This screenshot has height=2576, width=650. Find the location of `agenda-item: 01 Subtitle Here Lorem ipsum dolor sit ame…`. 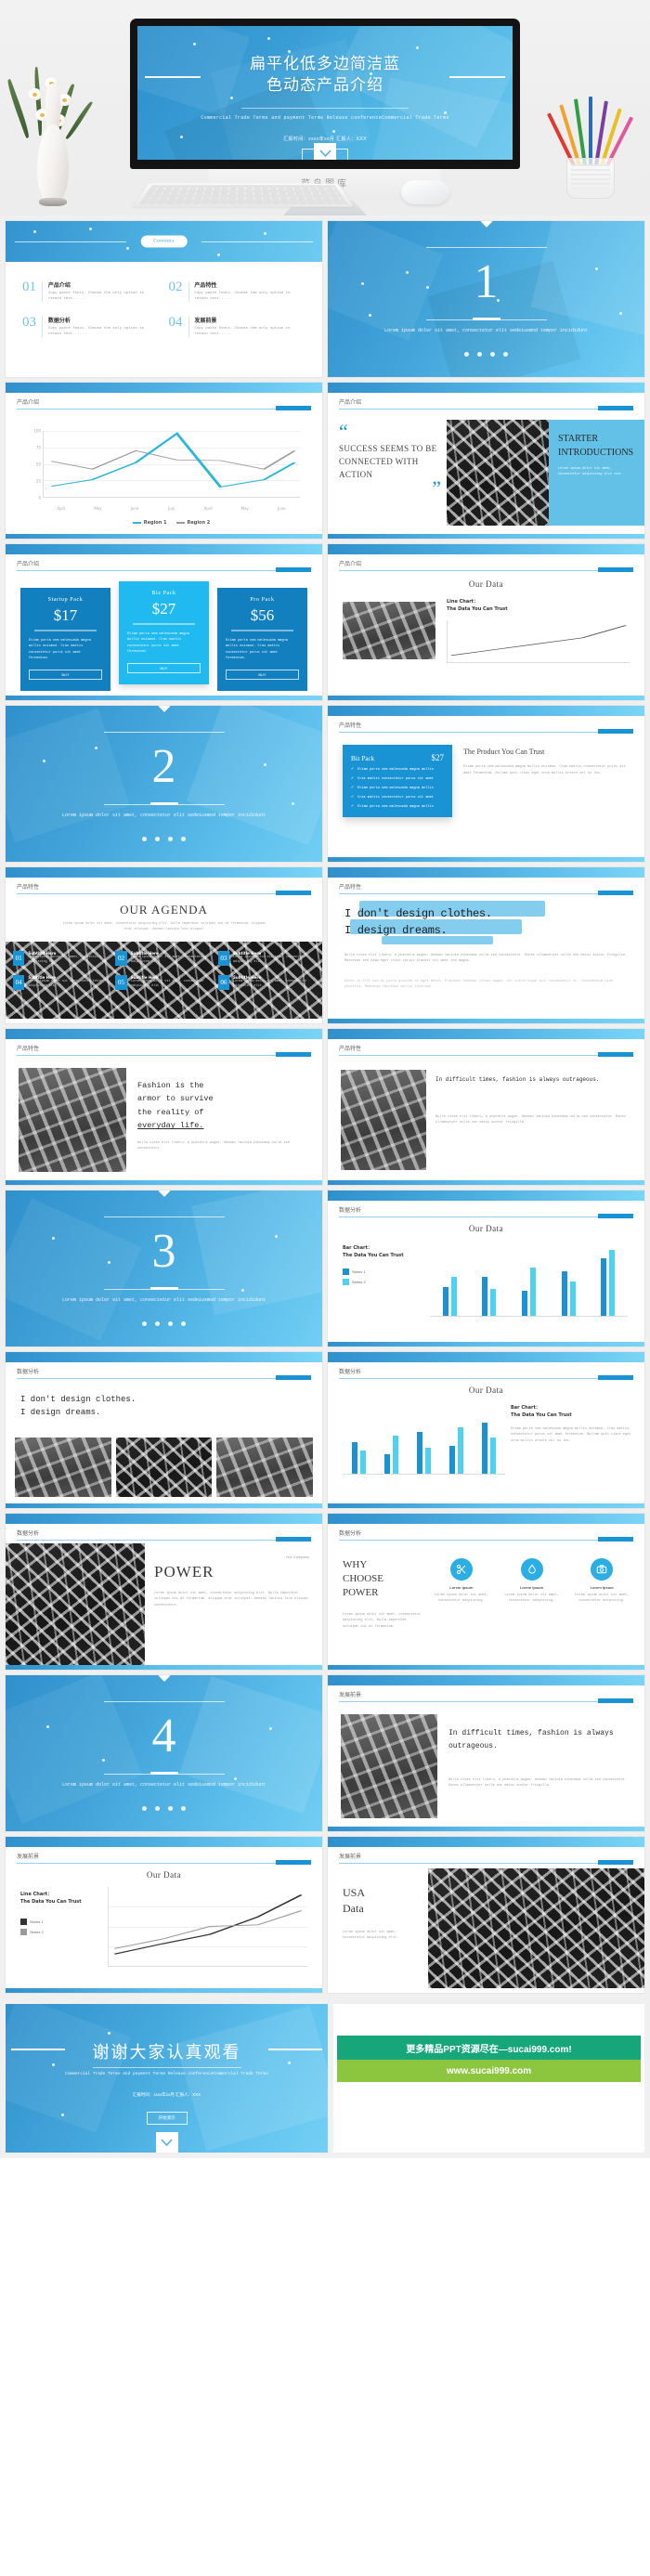

agenda-item: 01 Subtitle Here Lorem ipsum dolor sit ame… is located at coordinates (61, 958).